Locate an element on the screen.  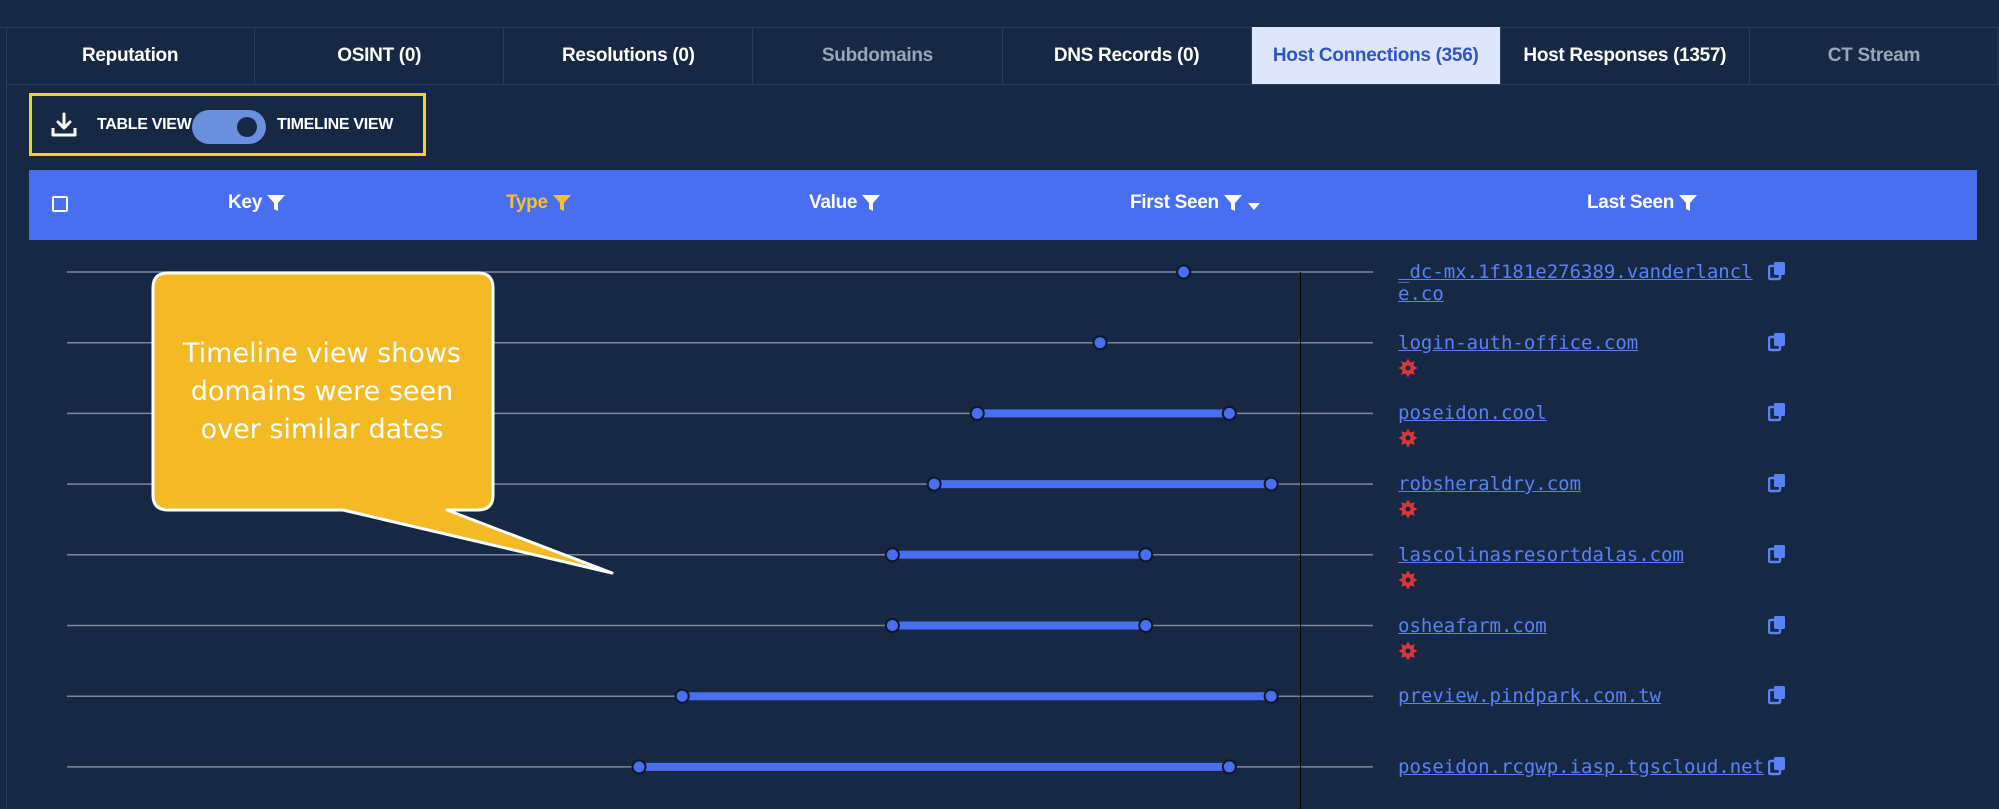
tab-resolutions: Resolutions (0) is located at coordinates (629, 55).